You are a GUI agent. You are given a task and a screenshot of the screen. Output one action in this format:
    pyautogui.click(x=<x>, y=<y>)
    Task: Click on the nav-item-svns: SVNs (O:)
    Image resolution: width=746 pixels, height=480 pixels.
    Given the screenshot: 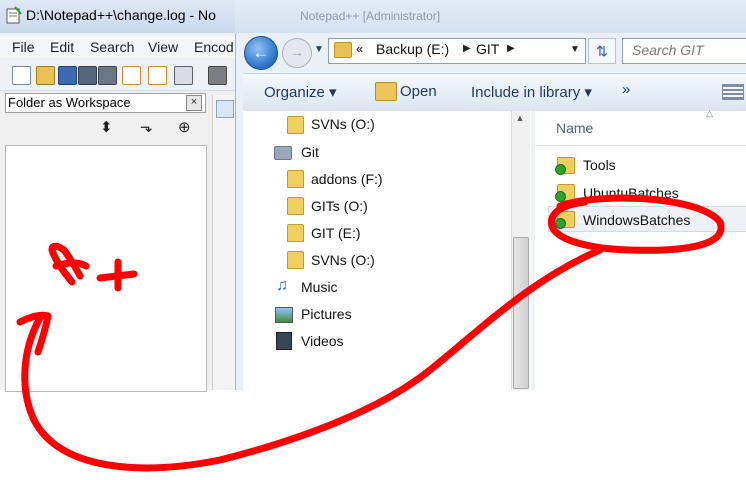 What is the action you would take?
    pyautogui.click(x=343, y=260)
    